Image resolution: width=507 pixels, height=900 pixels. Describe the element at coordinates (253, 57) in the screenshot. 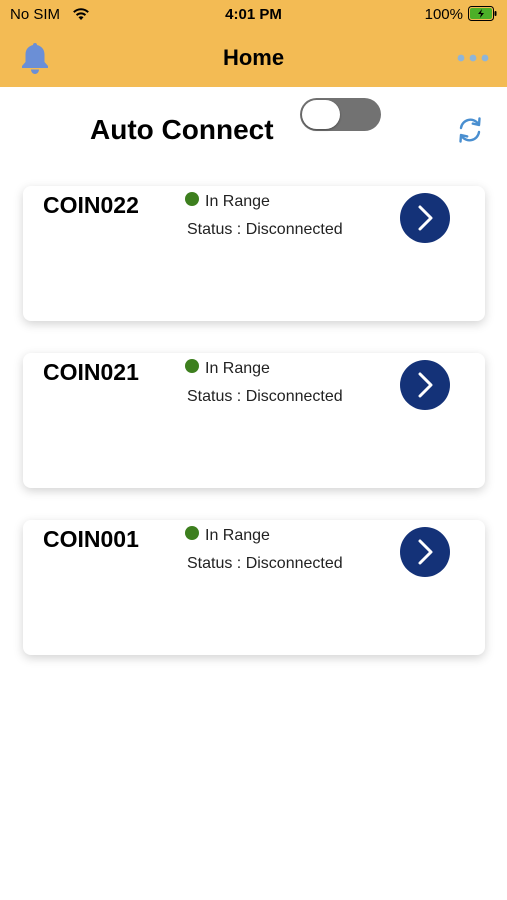

I see `page-title: Home` at that location.